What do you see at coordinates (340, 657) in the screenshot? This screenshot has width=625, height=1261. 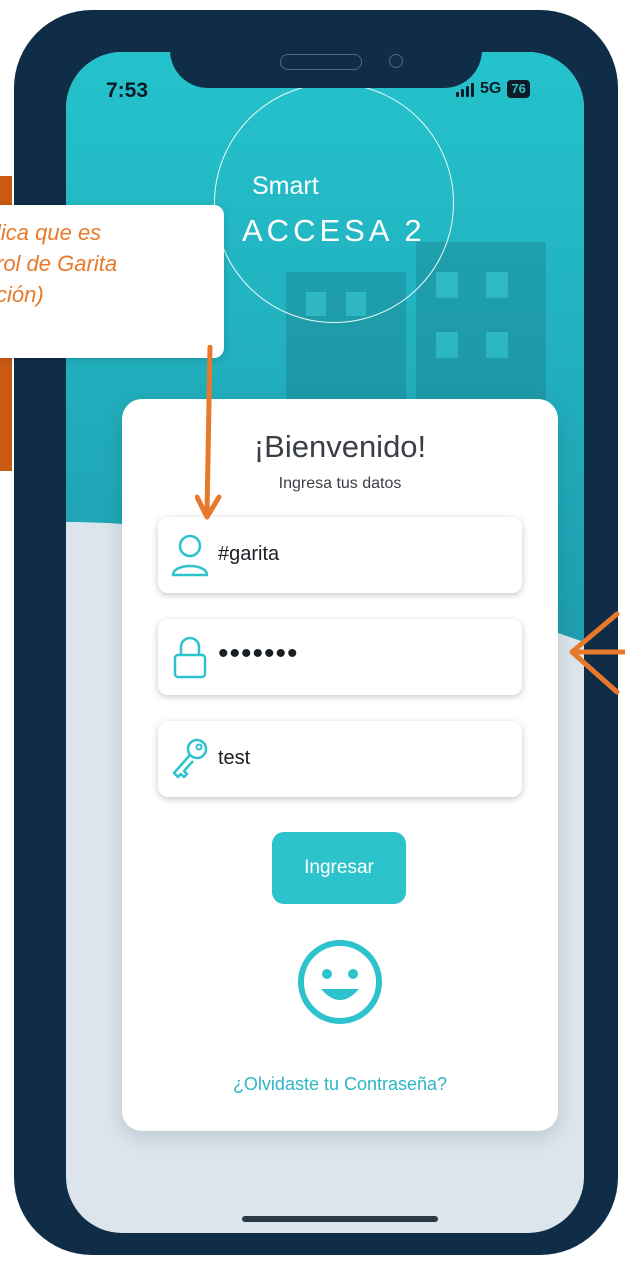 I see `password-field: •••••••` at bounding box center [340, 657].